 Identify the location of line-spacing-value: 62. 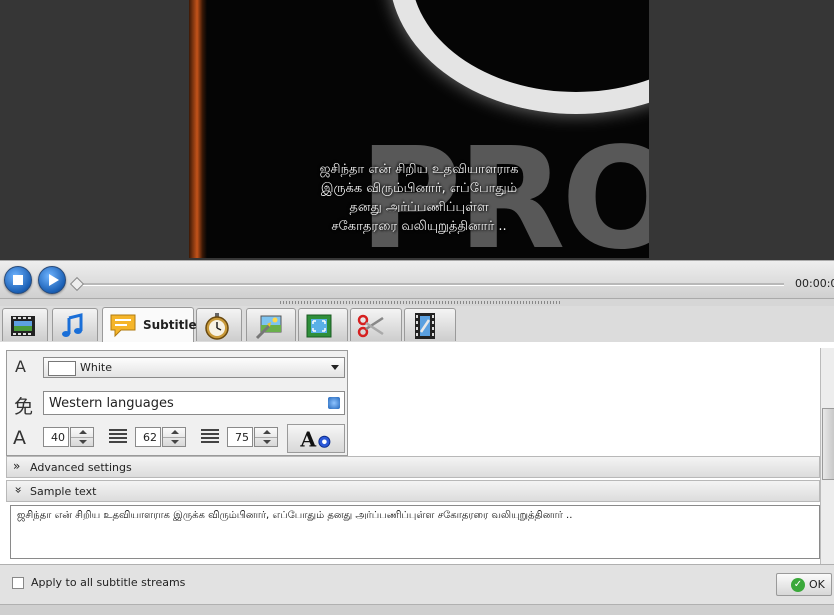
(148, 437).